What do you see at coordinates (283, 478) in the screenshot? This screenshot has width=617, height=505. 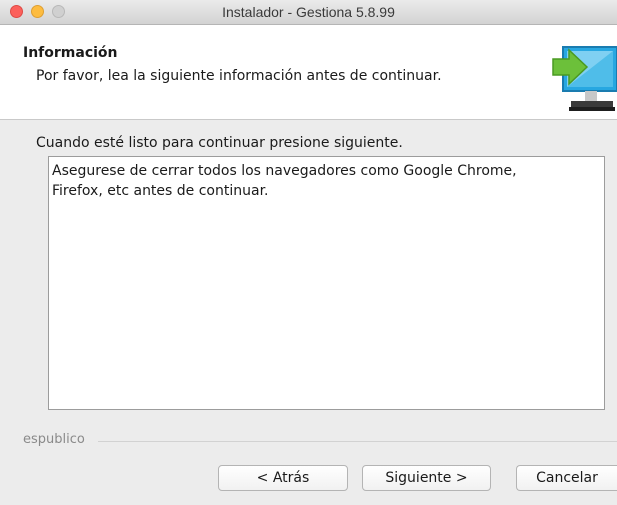 I see `back-button: < Atrás` at bounding box center [283, 478].